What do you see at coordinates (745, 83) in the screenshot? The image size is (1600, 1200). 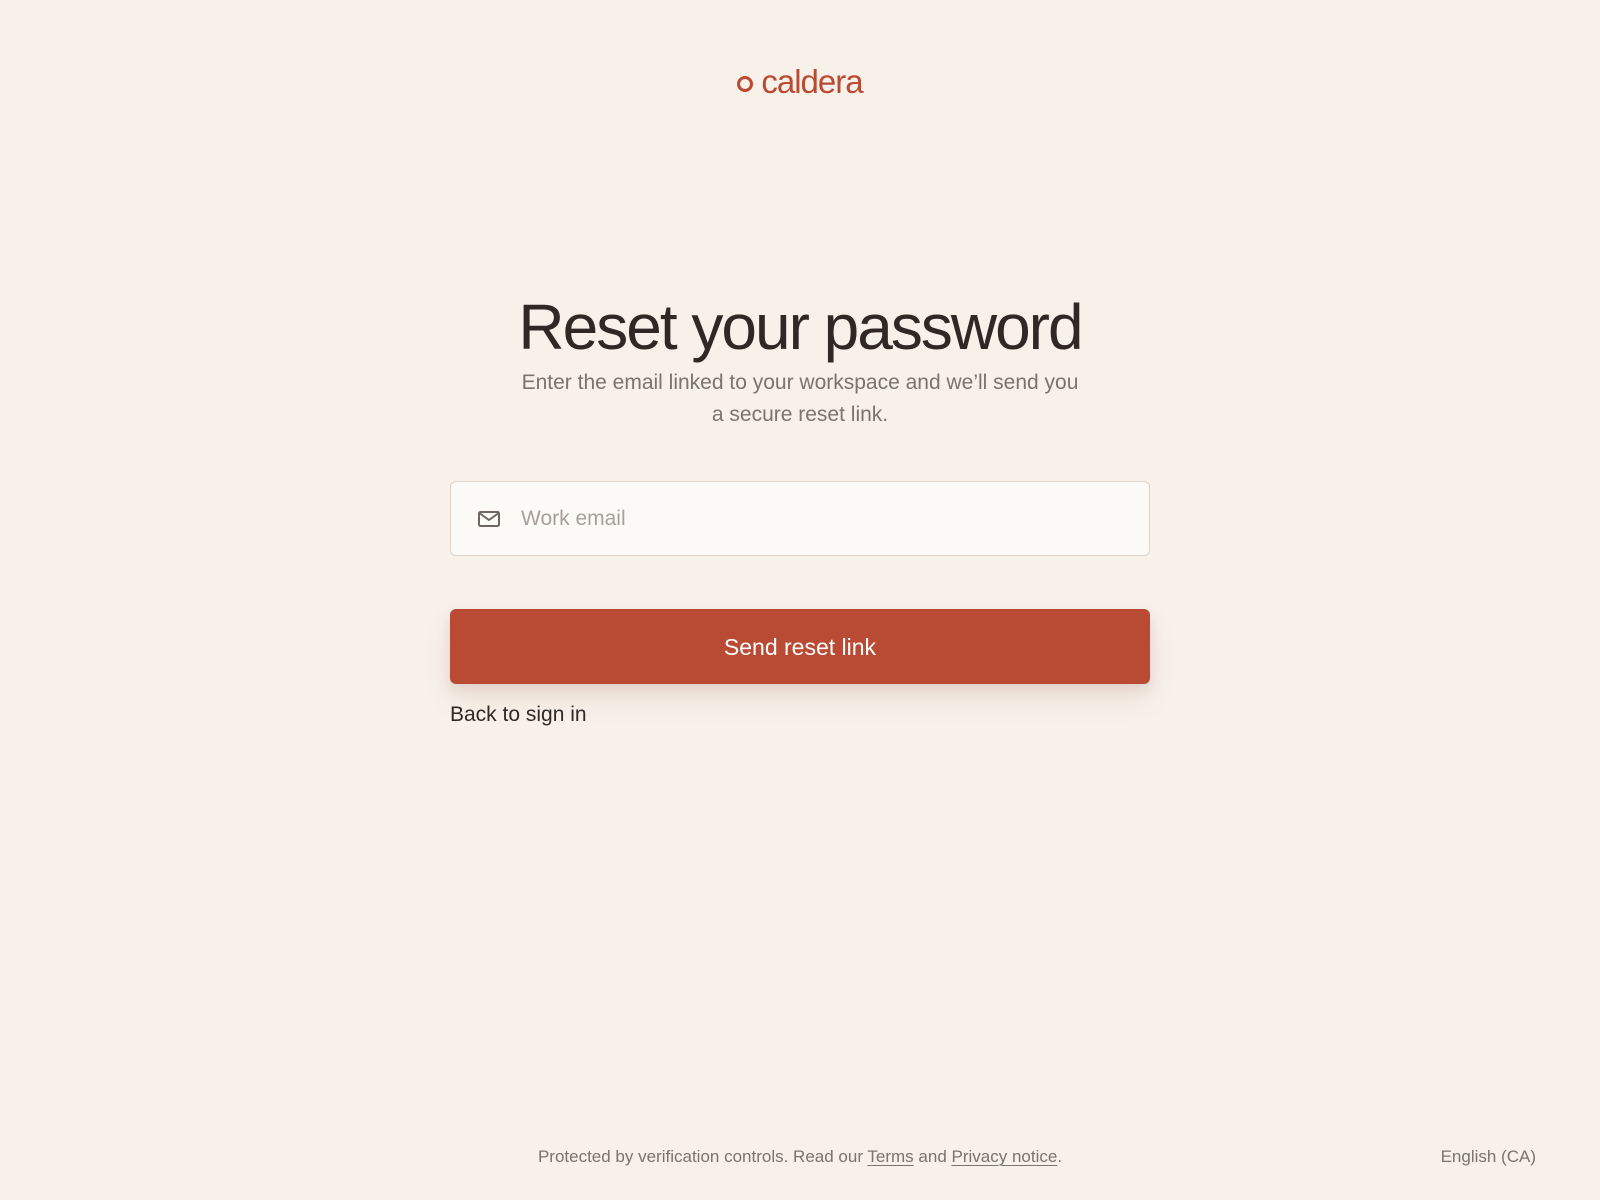 I see `logo-ring-icon` at bounding box center [745, 83].